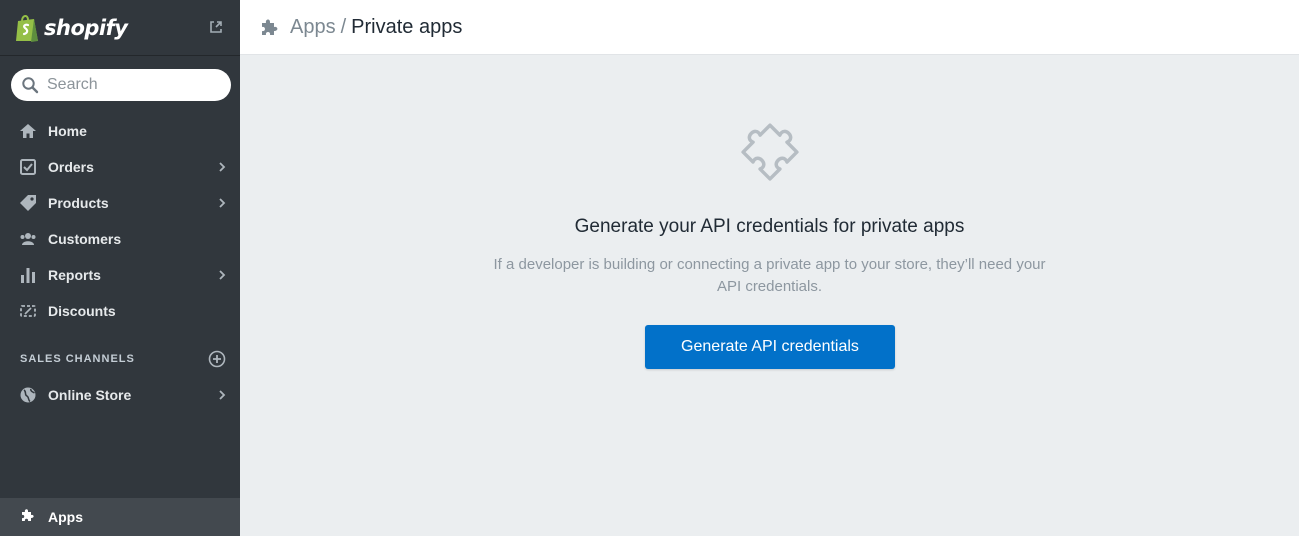 The height and width of the screenshot is (536, 1299). Describe the element at coordinates (217, 359) in the screenshot. I see `add-circle-icon` at that location.